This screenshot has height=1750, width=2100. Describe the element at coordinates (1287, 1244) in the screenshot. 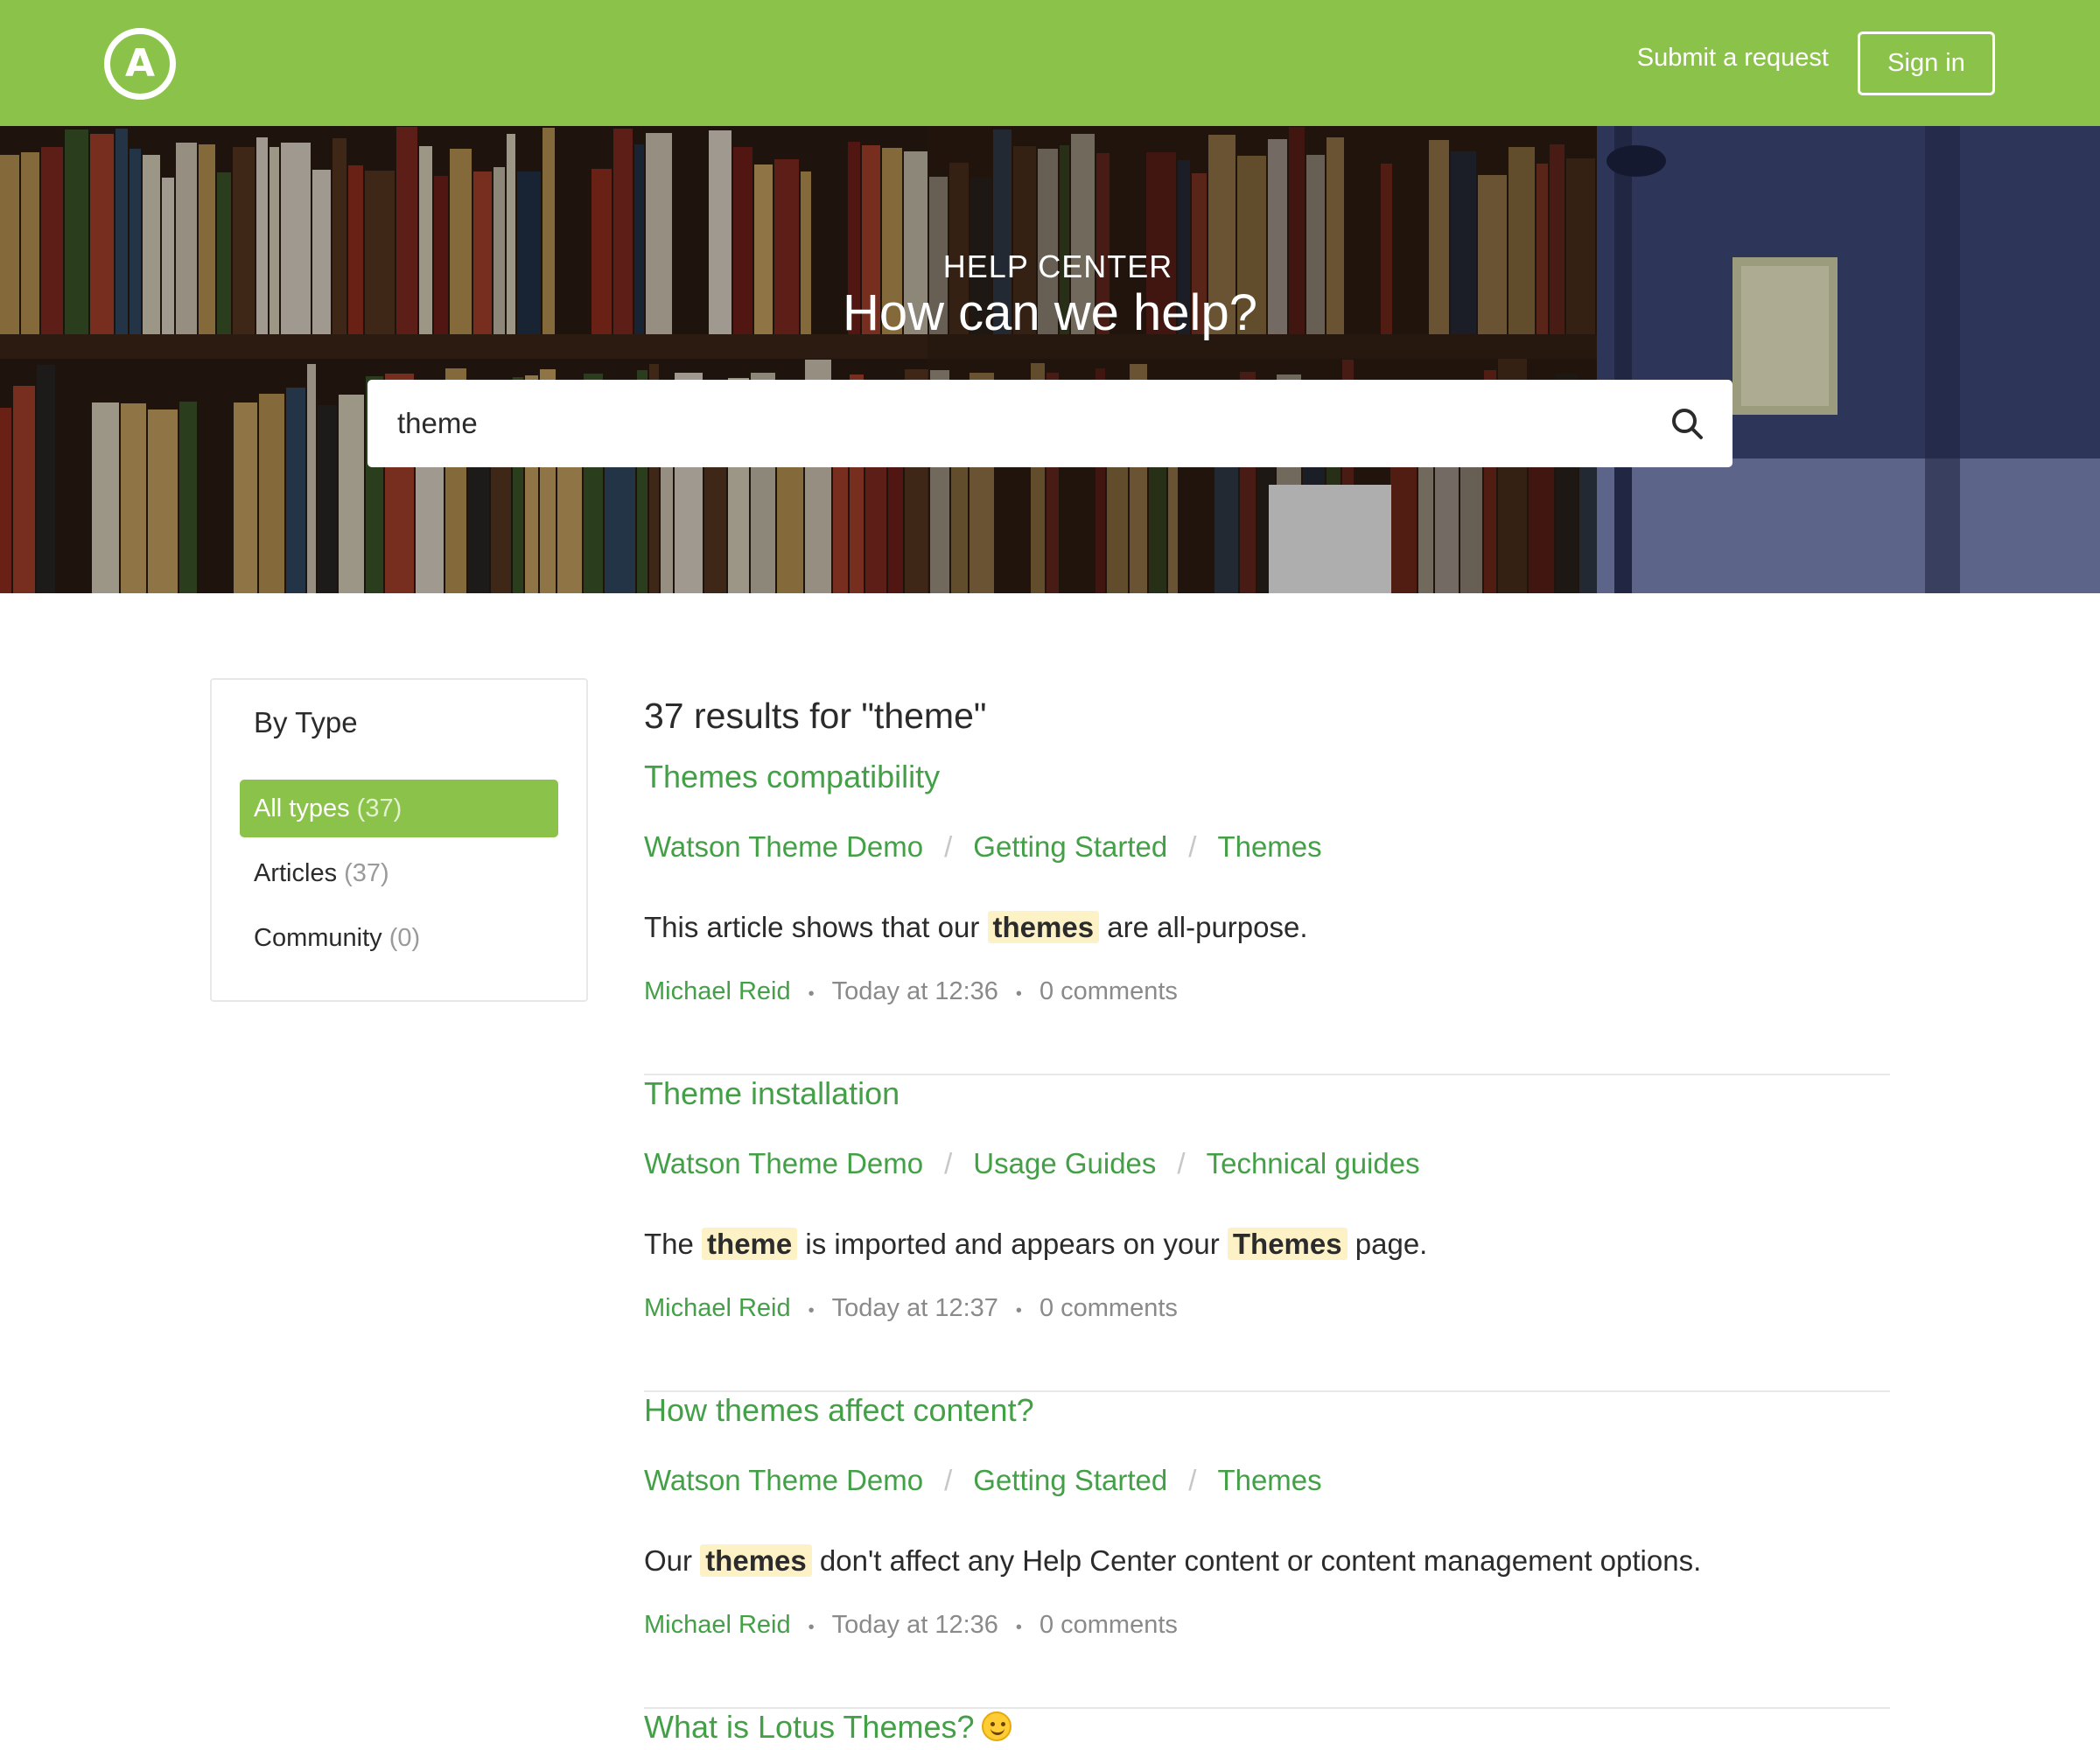

I see `search-highlight: Themes` at that location.